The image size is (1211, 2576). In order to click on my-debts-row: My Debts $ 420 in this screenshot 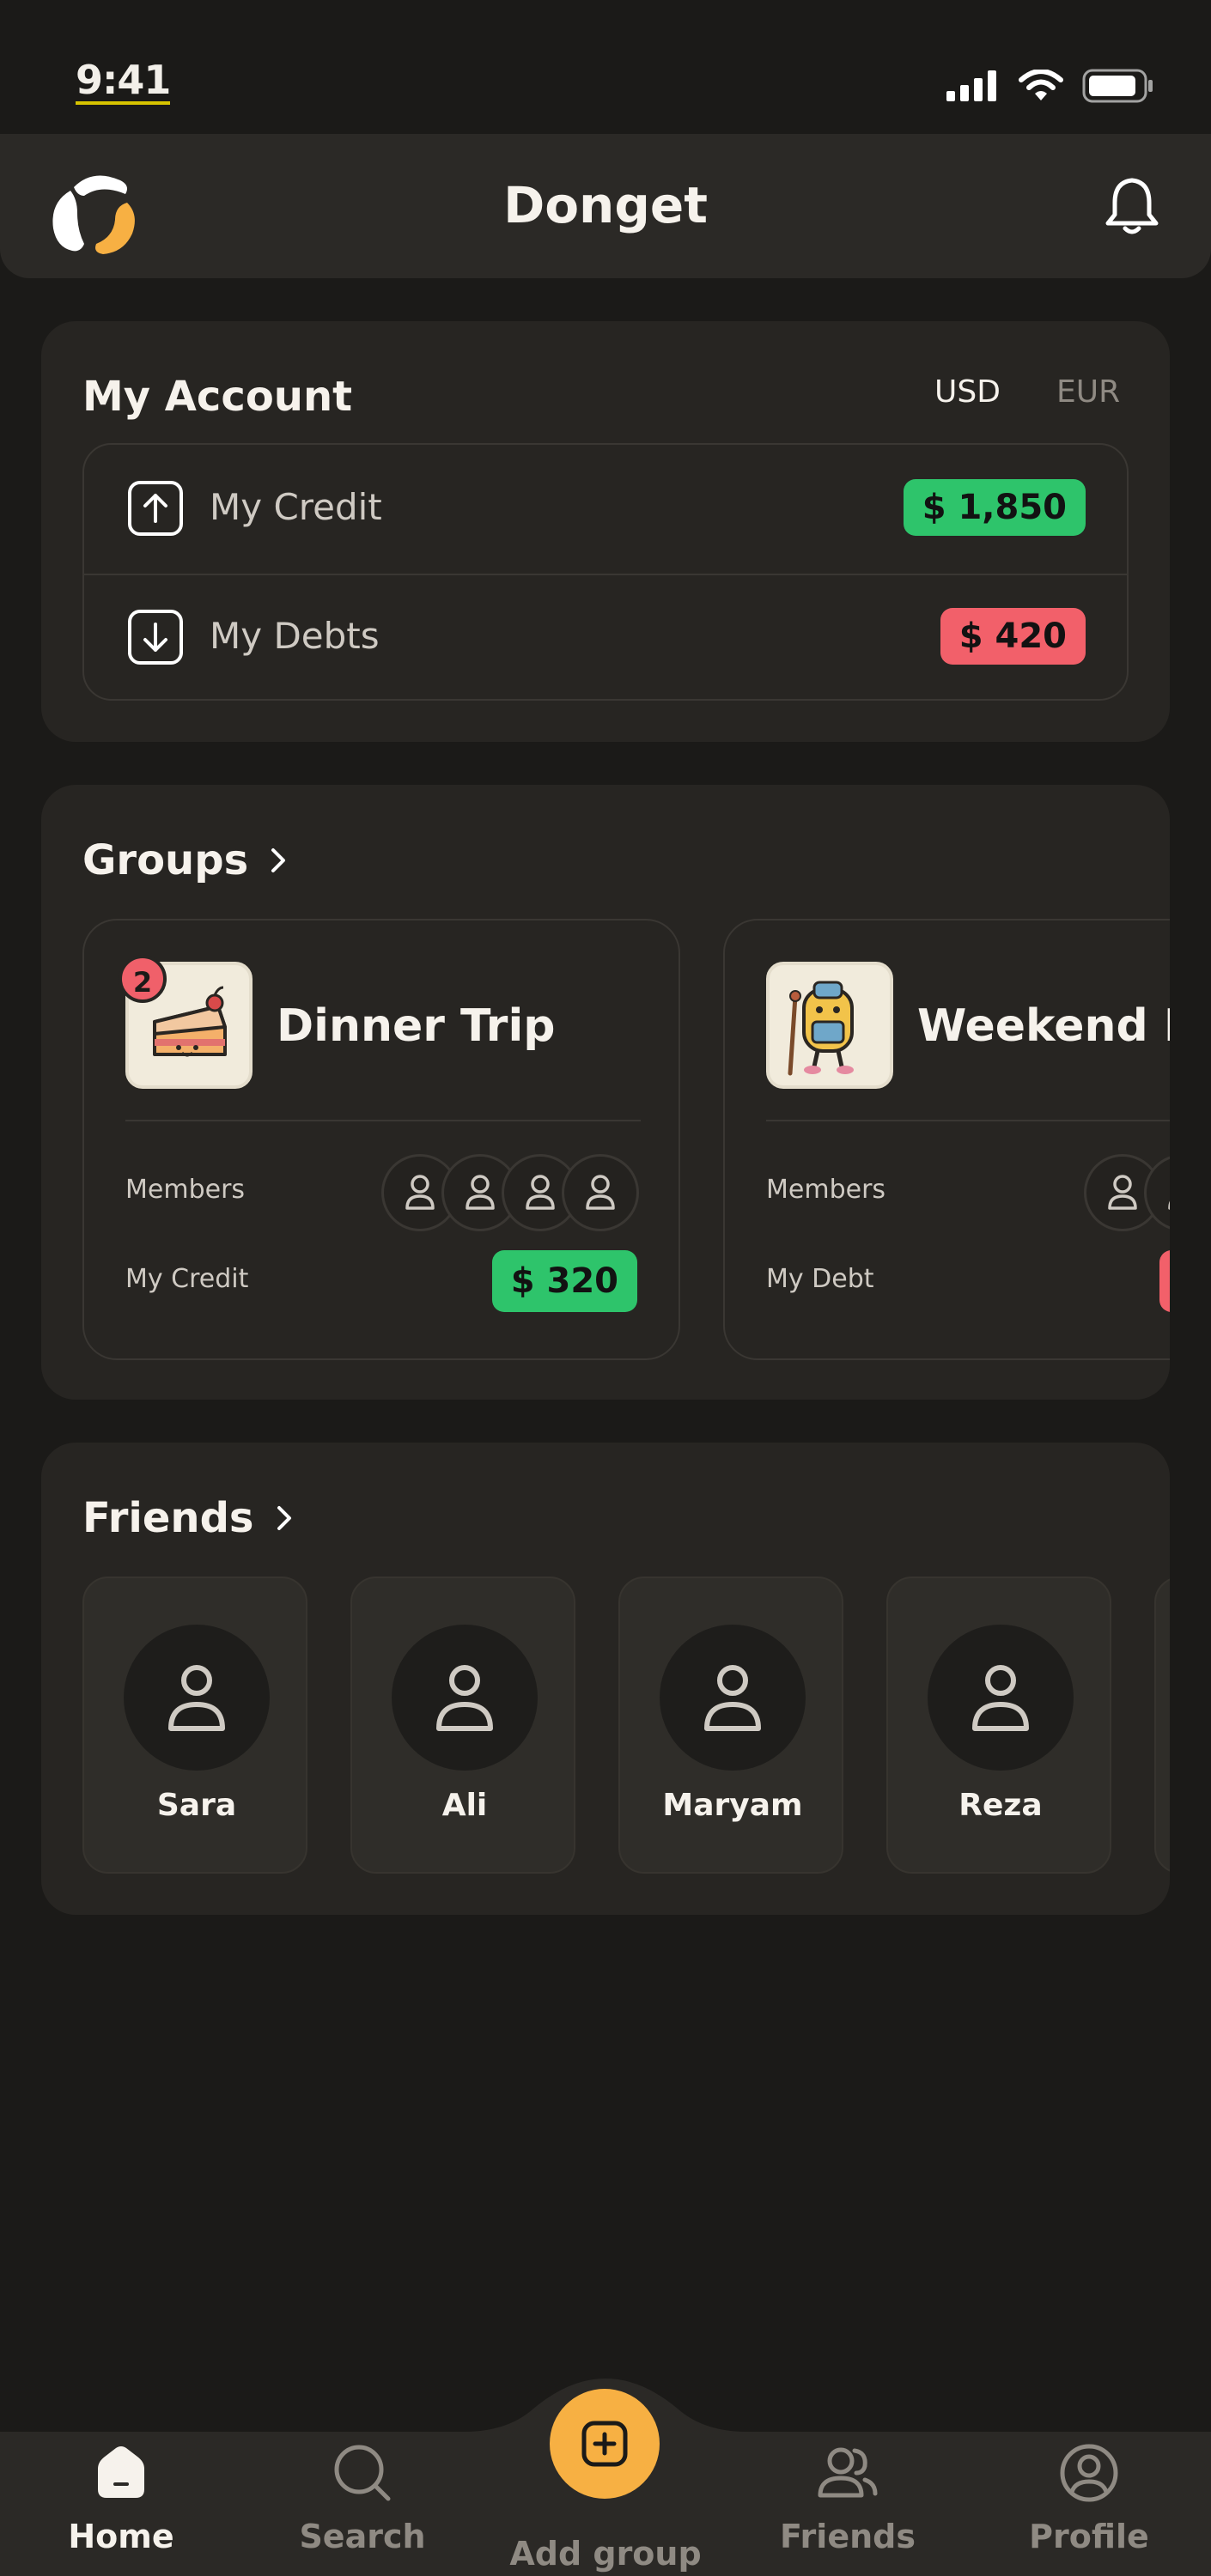, I will do `click(606, 638)`.